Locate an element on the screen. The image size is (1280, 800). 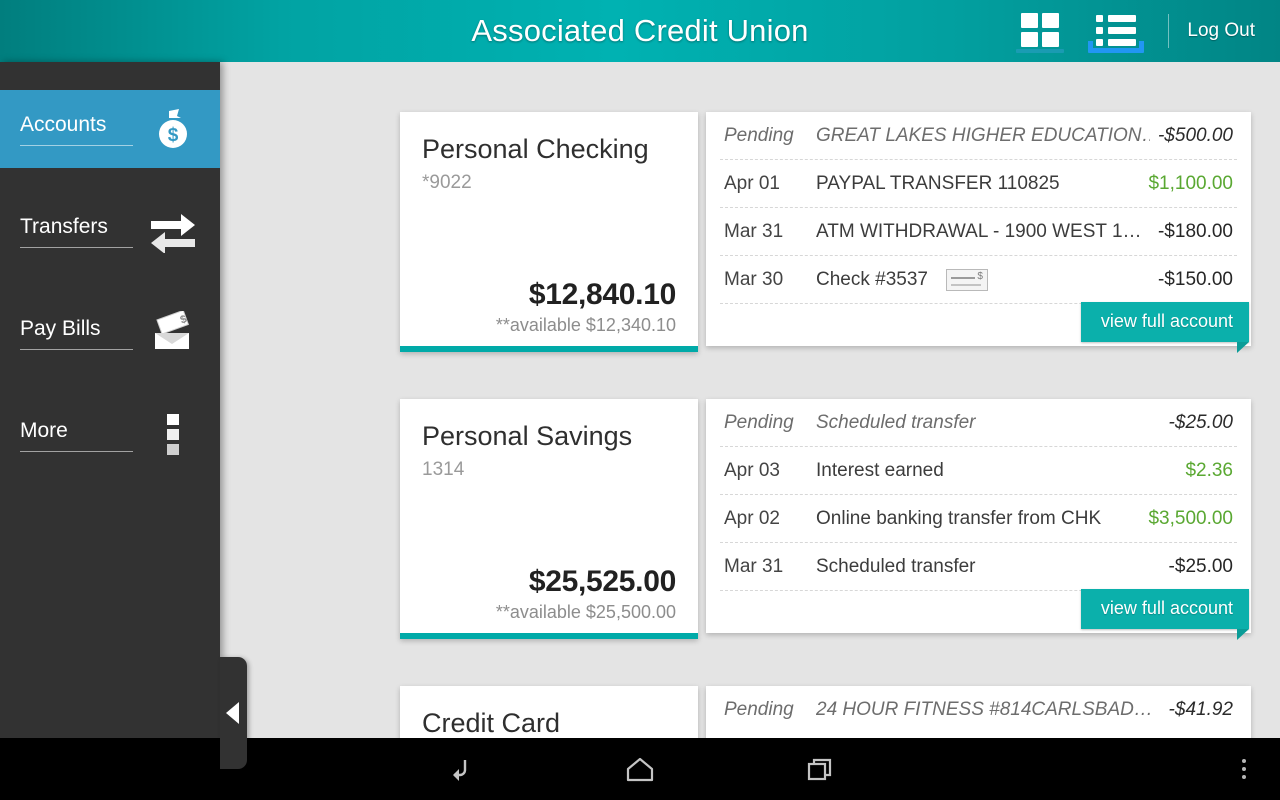
table-row: Mar 31 Scheduled transfer -$25.00 is located at coordinates (978, 567).